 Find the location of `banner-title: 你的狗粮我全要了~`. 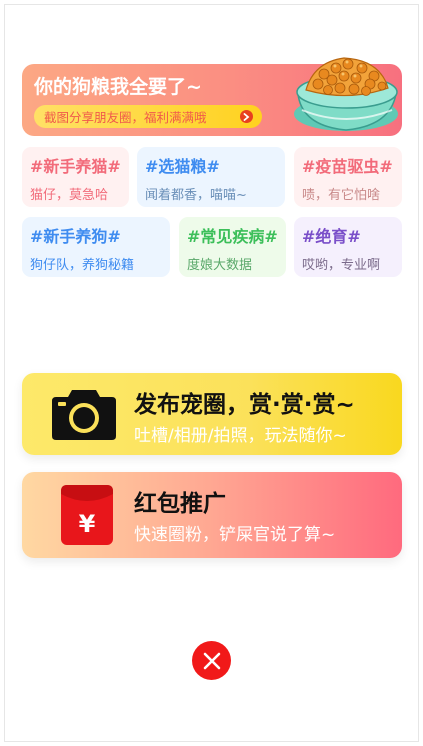

banner-title: 你的狗粮我全要了~ is located at coordinates (118, 87).